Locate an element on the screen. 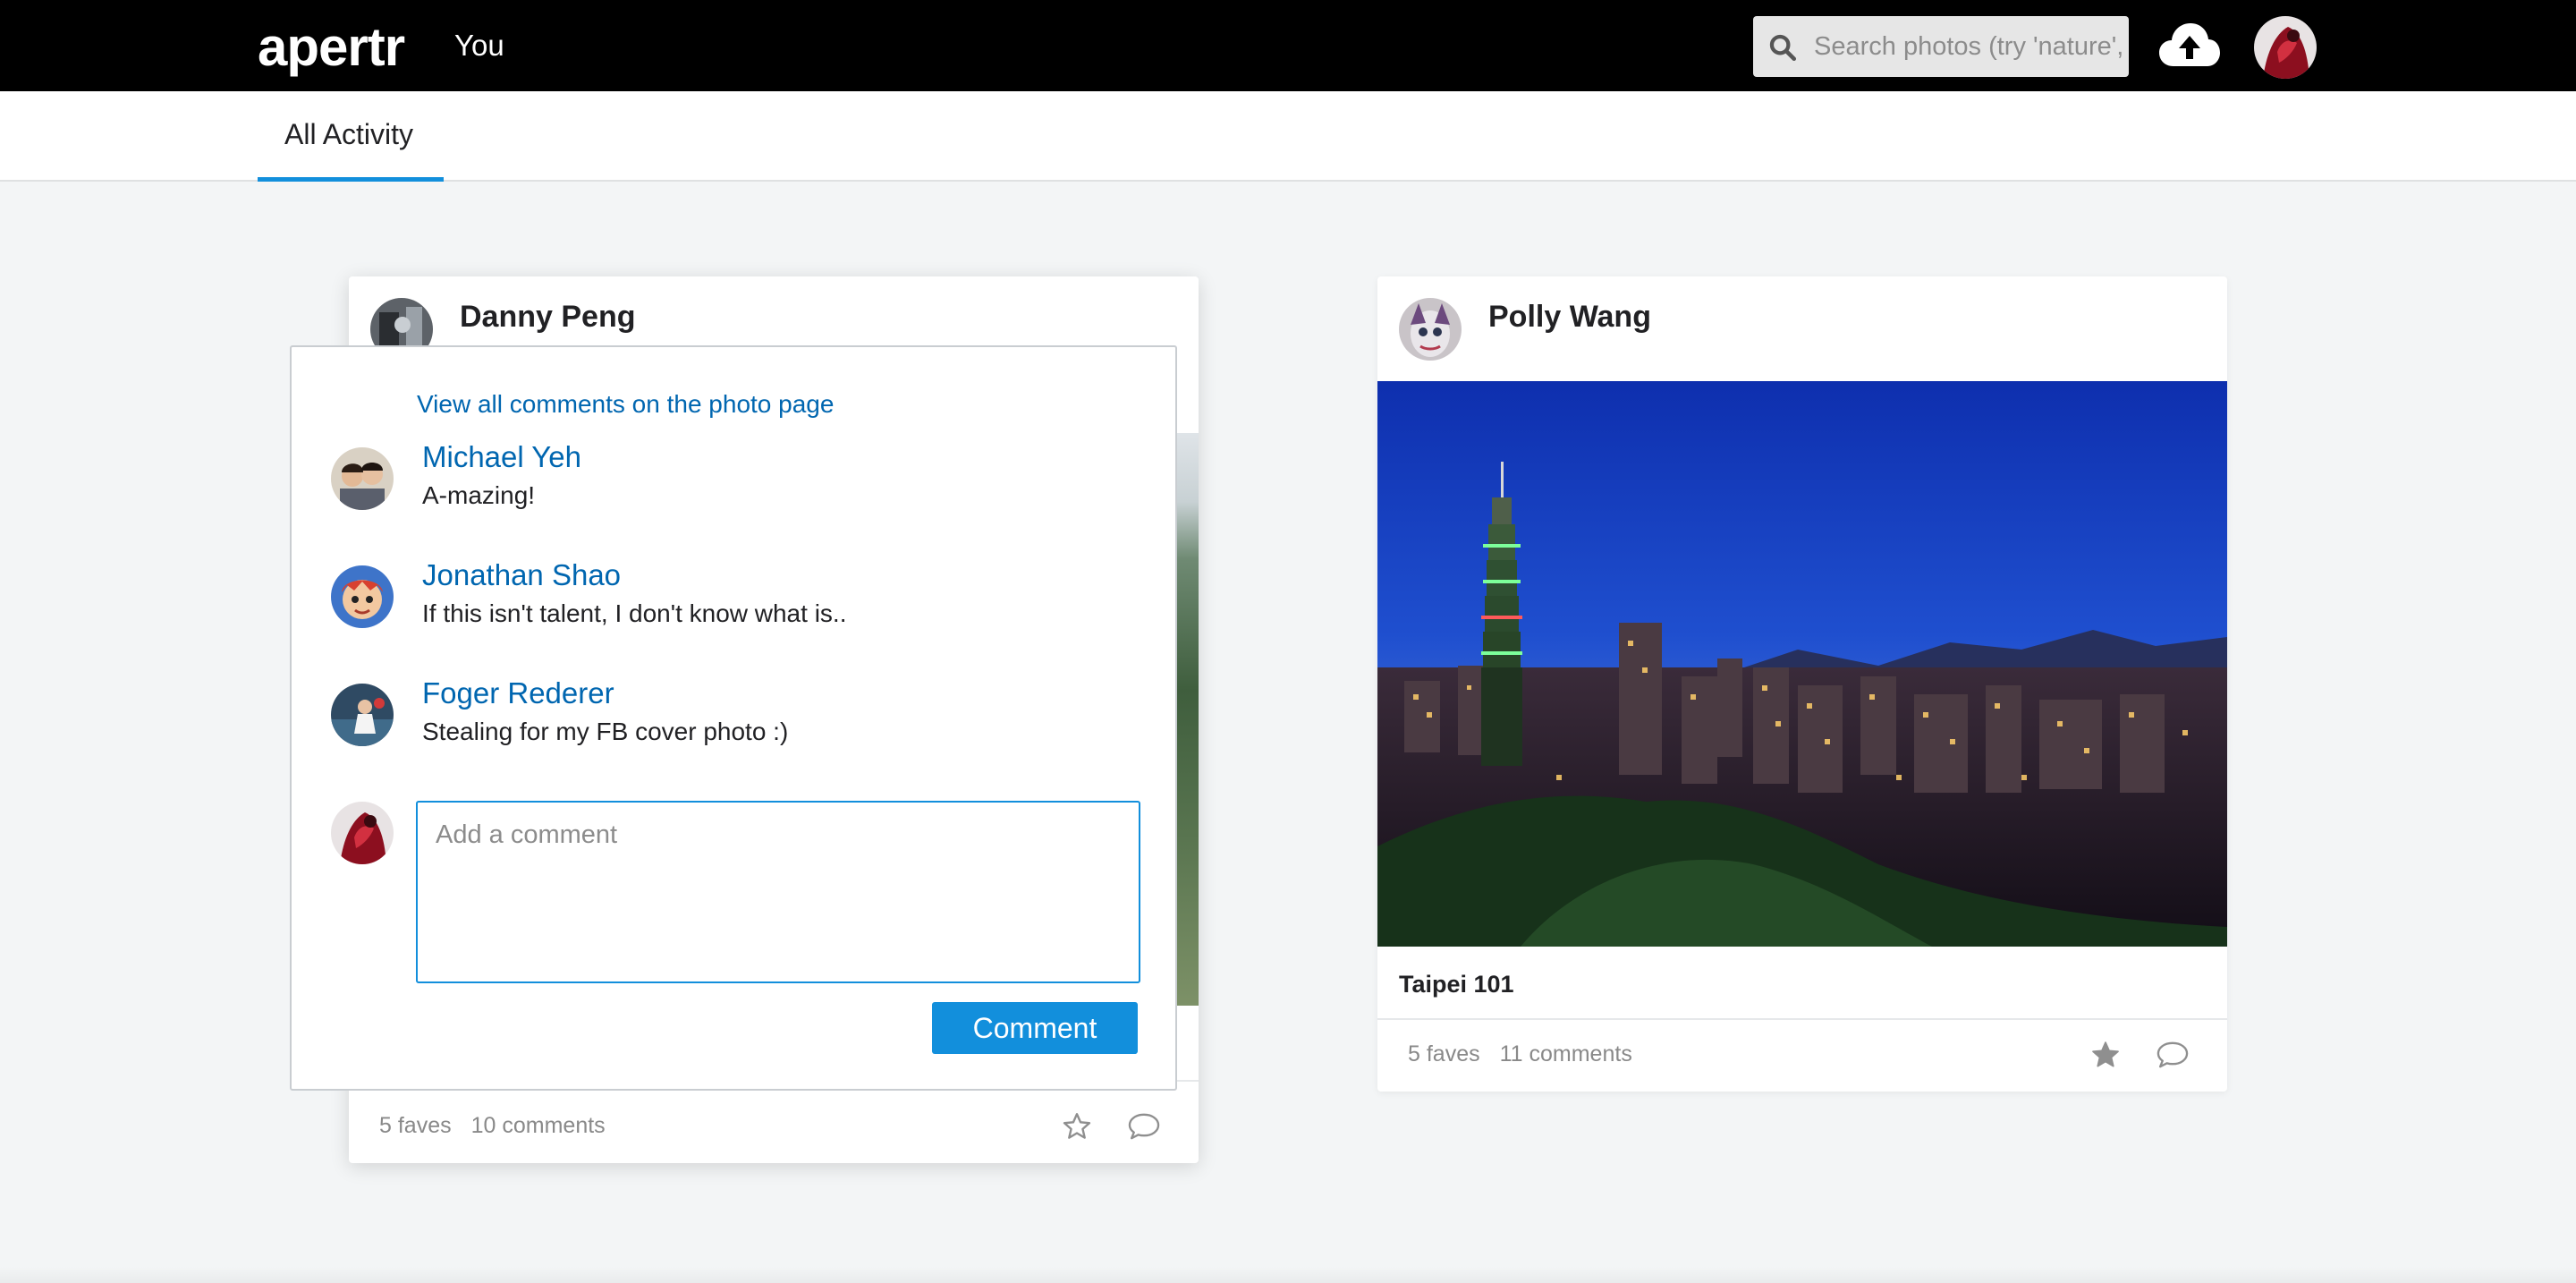 The height and width of the screenshot is (1283, 2576). user-avatar is located at coordinates (2285, 47).